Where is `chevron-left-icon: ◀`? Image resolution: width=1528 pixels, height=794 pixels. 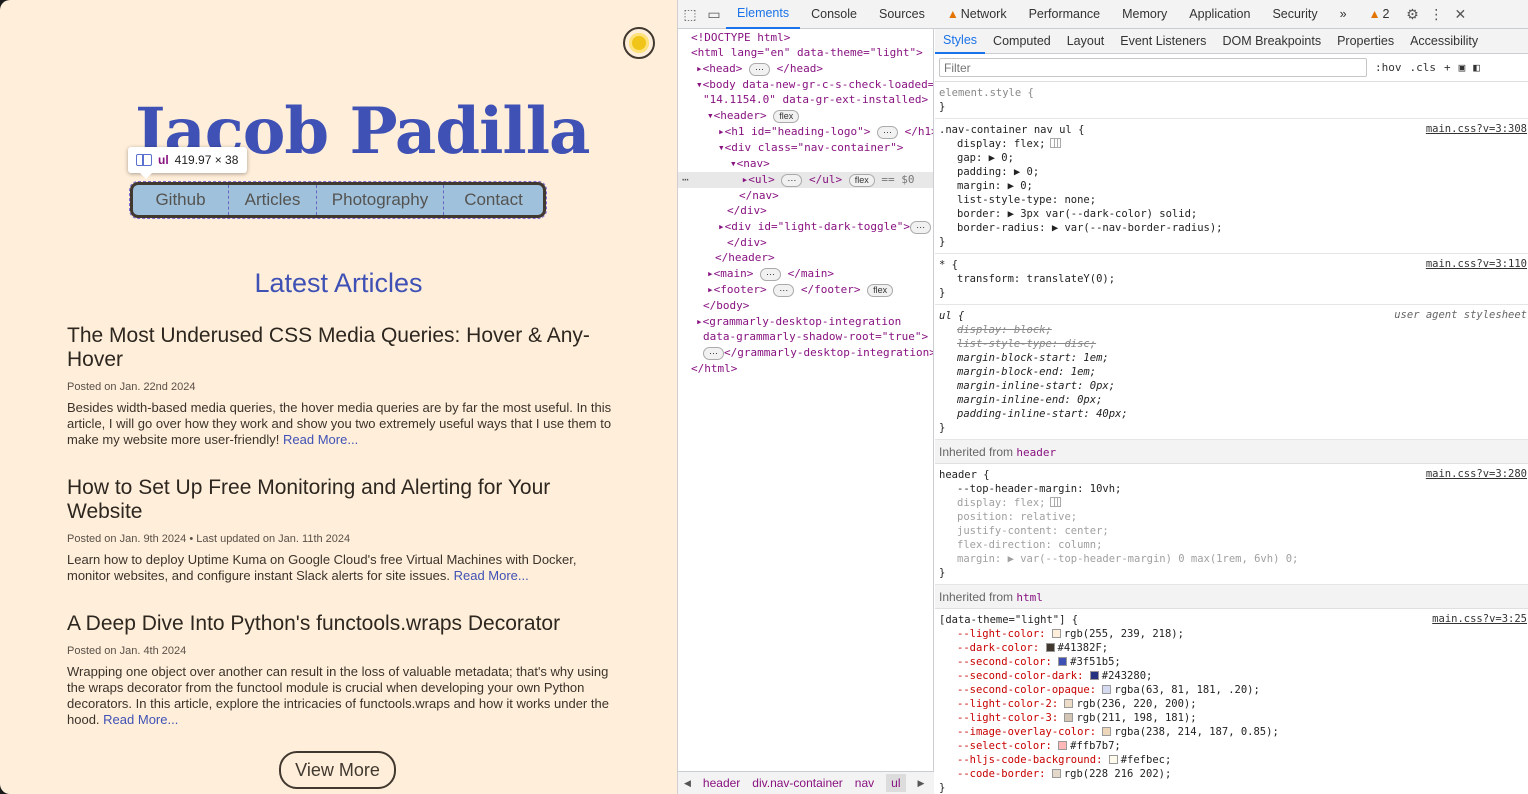 chevron-left-icon: ◀ is located at coordinates (687, 783).